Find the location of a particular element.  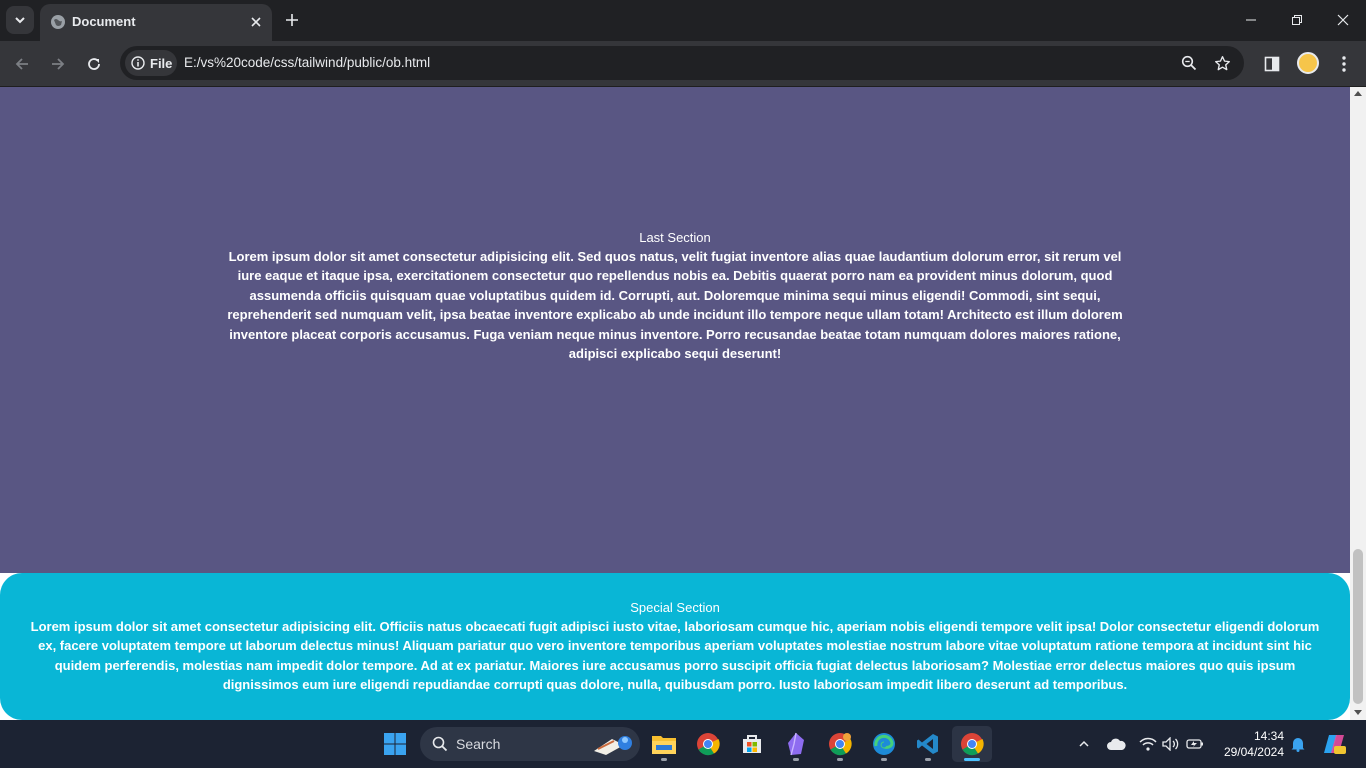

tray-battery is located at coordinates (1195, 744).